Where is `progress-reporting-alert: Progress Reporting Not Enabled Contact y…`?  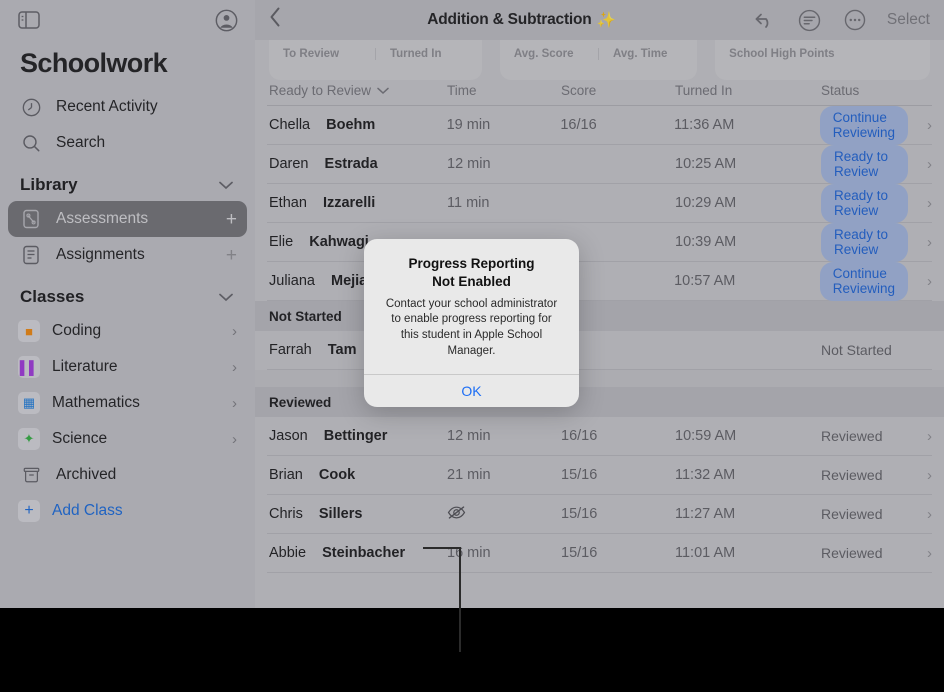 progress-reporting-alert: Progress Reporting Not Enabled Contact y… is located at coordinates (471, 323).